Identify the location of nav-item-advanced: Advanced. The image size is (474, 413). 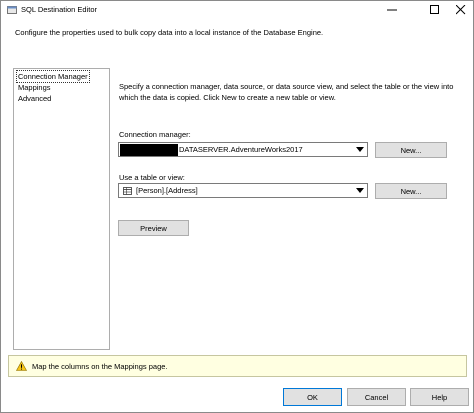
(34, 98).